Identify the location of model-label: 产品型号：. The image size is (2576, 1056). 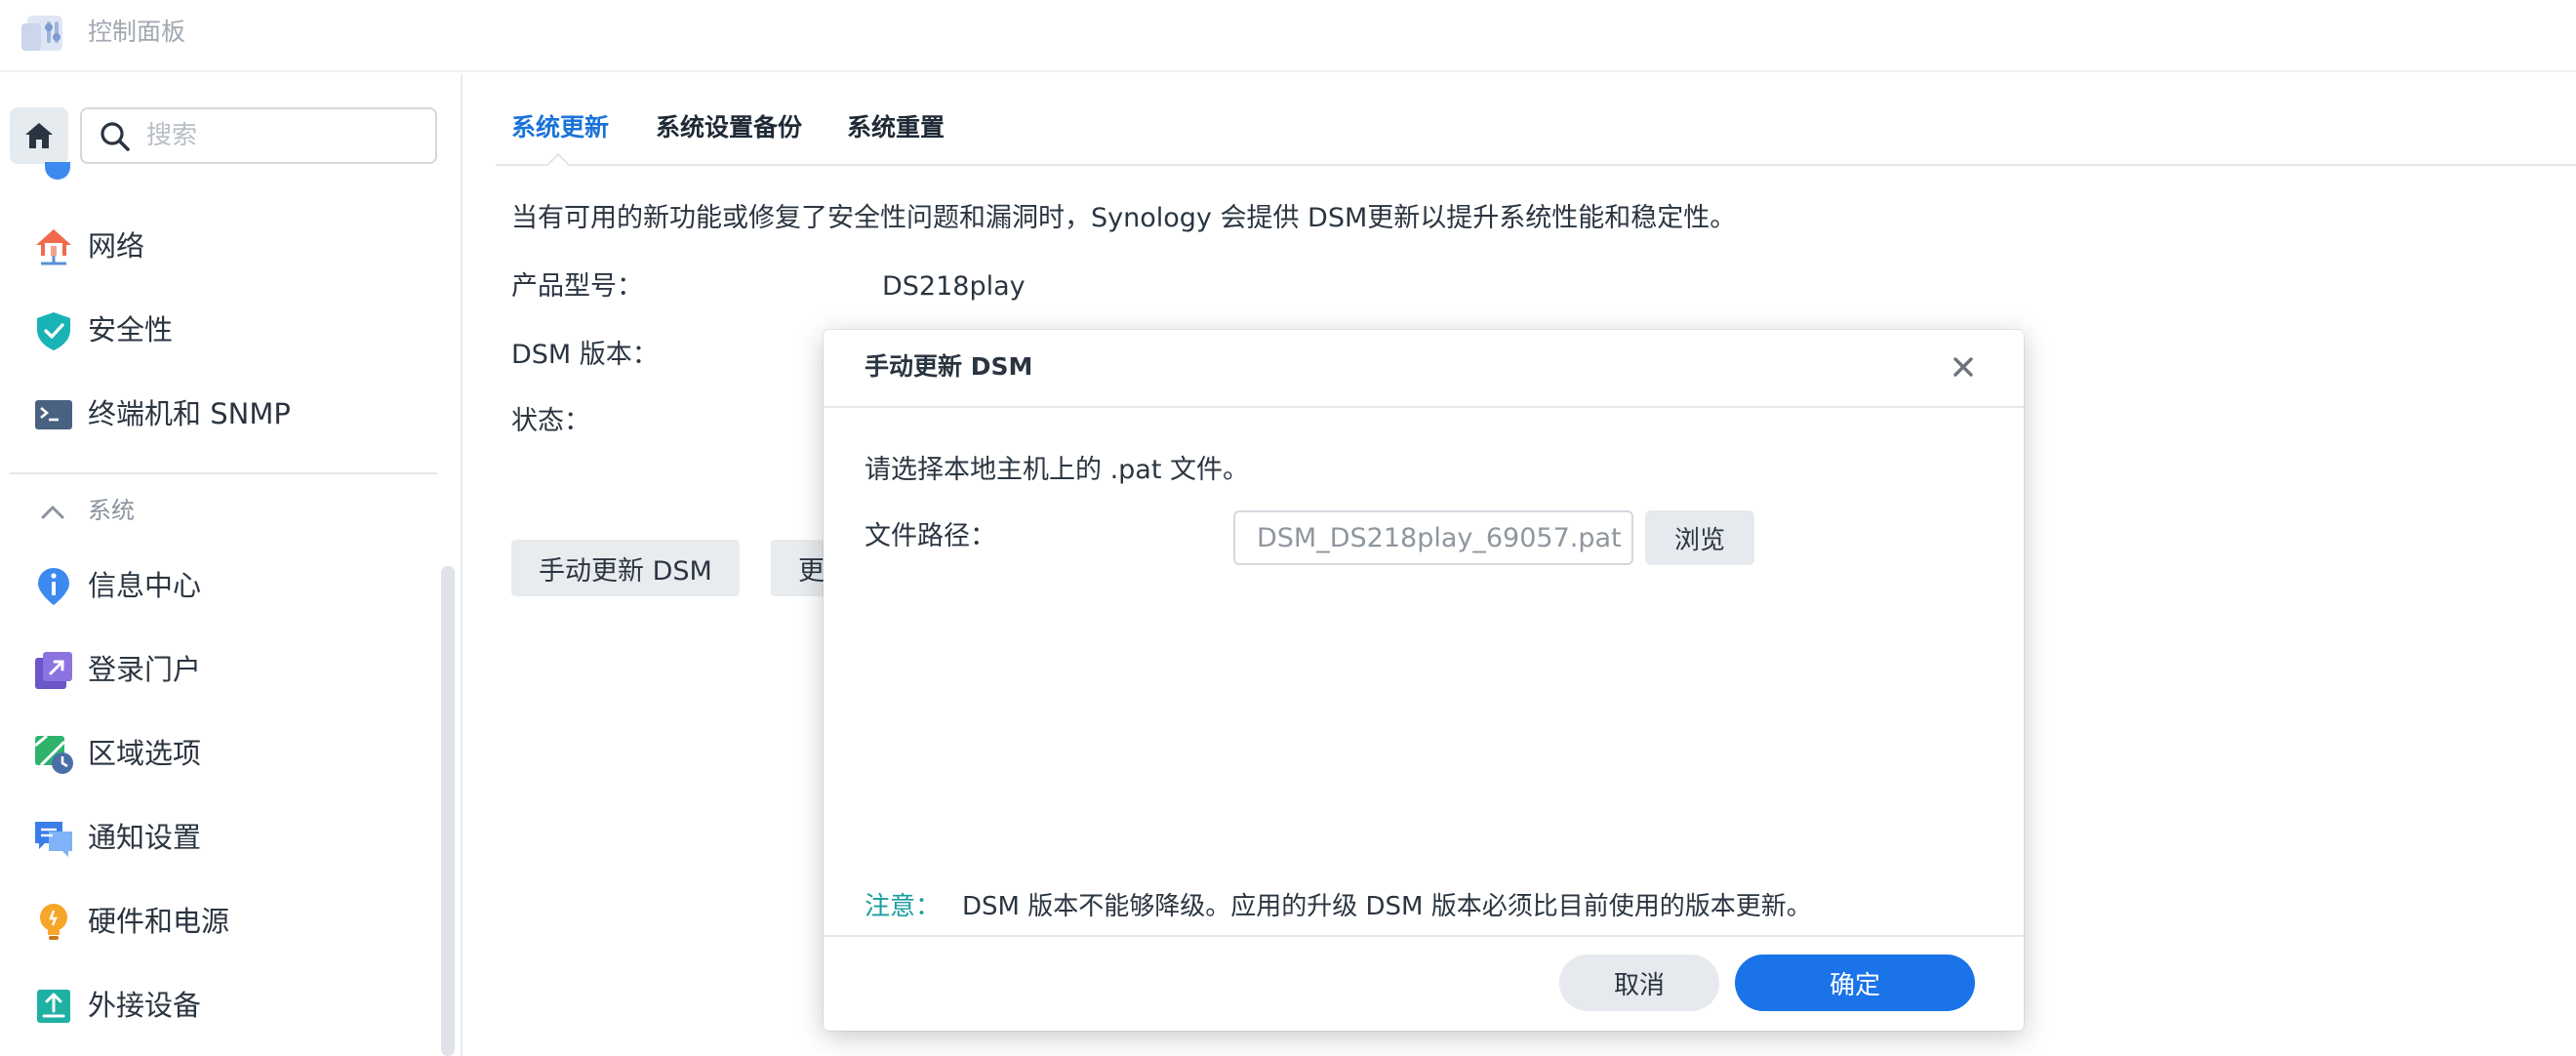
(577, 287).